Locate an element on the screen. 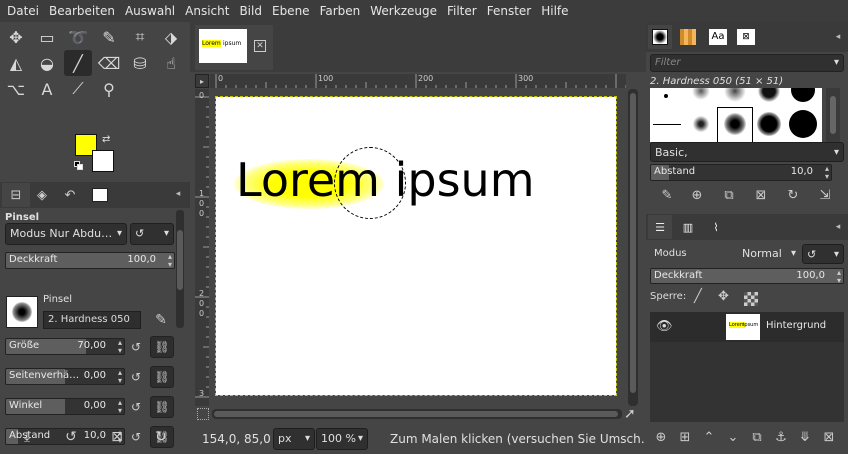  text-tool-icon: A is located at coordinates (47, 89).